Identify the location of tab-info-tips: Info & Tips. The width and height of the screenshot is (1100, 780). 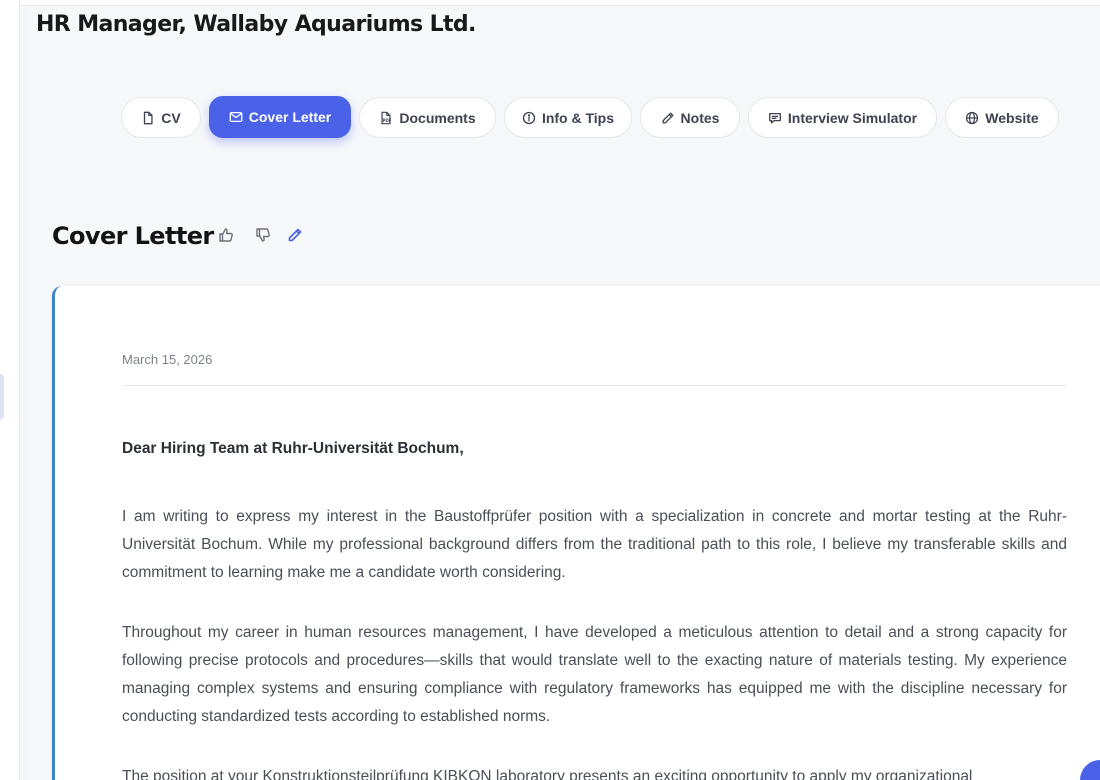
(568, 117).